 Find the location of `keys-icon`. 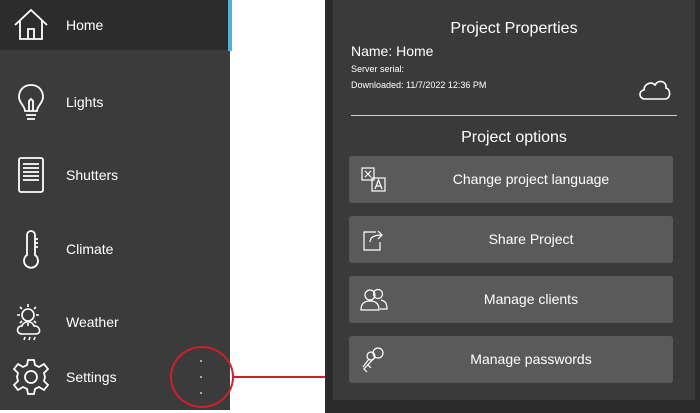

keys-icon is located at coordinates (374, 360).